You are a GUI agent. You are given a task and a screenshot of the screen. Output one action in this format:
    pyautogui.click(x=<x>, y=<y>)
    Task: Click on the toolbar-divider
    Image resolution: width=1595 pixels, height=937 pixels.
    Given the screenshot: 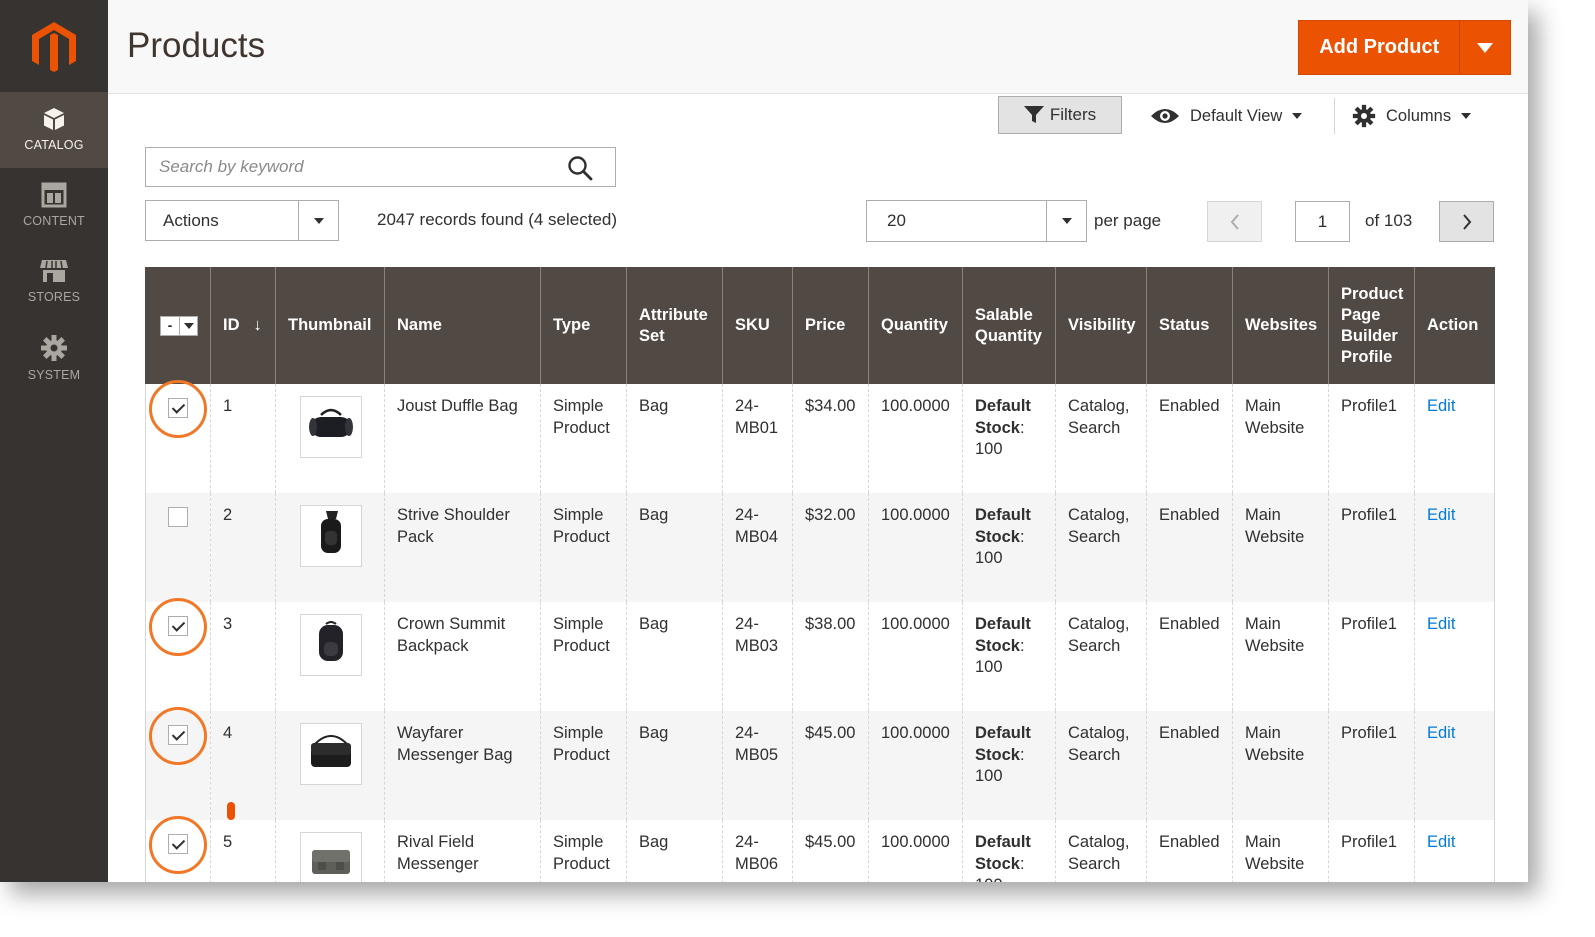 What is the action you would take?
    pyautogui.click(x=1334, y=116)
    